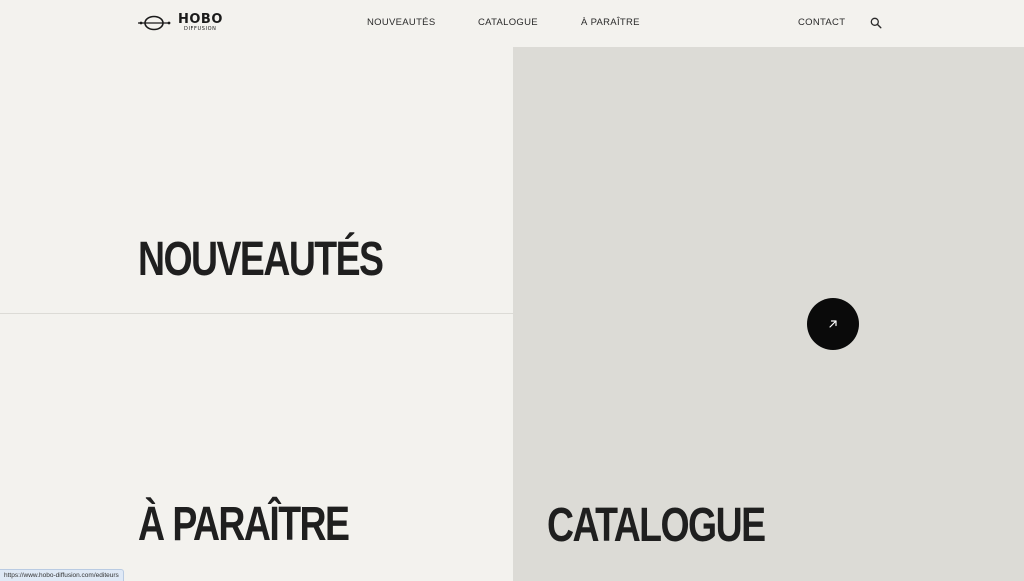 Image resolution: width=1024 pixels, height=581 pixels. What do you see at coordinates (154, 23) in the screenshot?
I see `orbit-logo-icon` at bounding box center [154, 23].